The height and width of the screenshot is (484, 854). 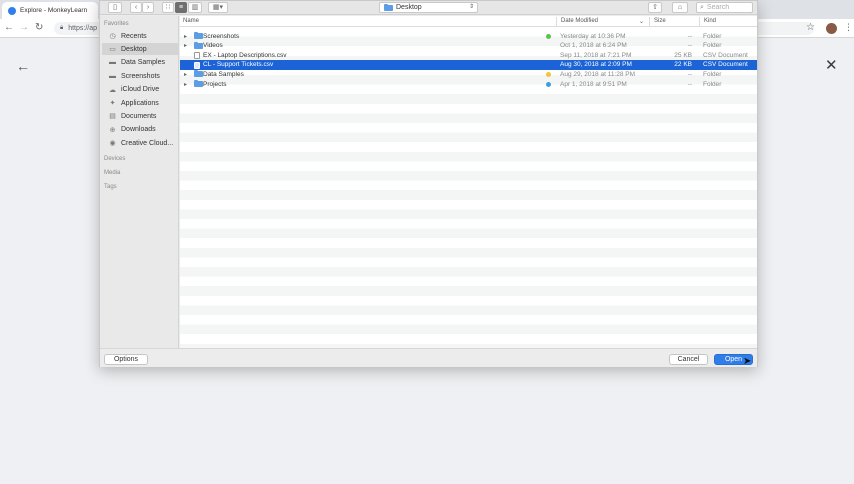 I want to click on share-icon: ⇧, so click(x=655, y=7).